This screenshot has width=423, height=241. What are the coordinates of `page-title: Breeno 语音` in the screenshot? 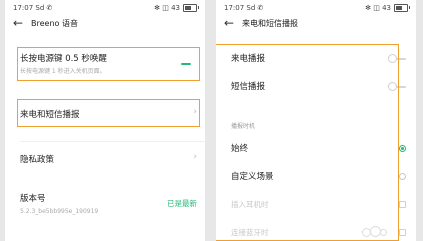 It's located at (54, 23).